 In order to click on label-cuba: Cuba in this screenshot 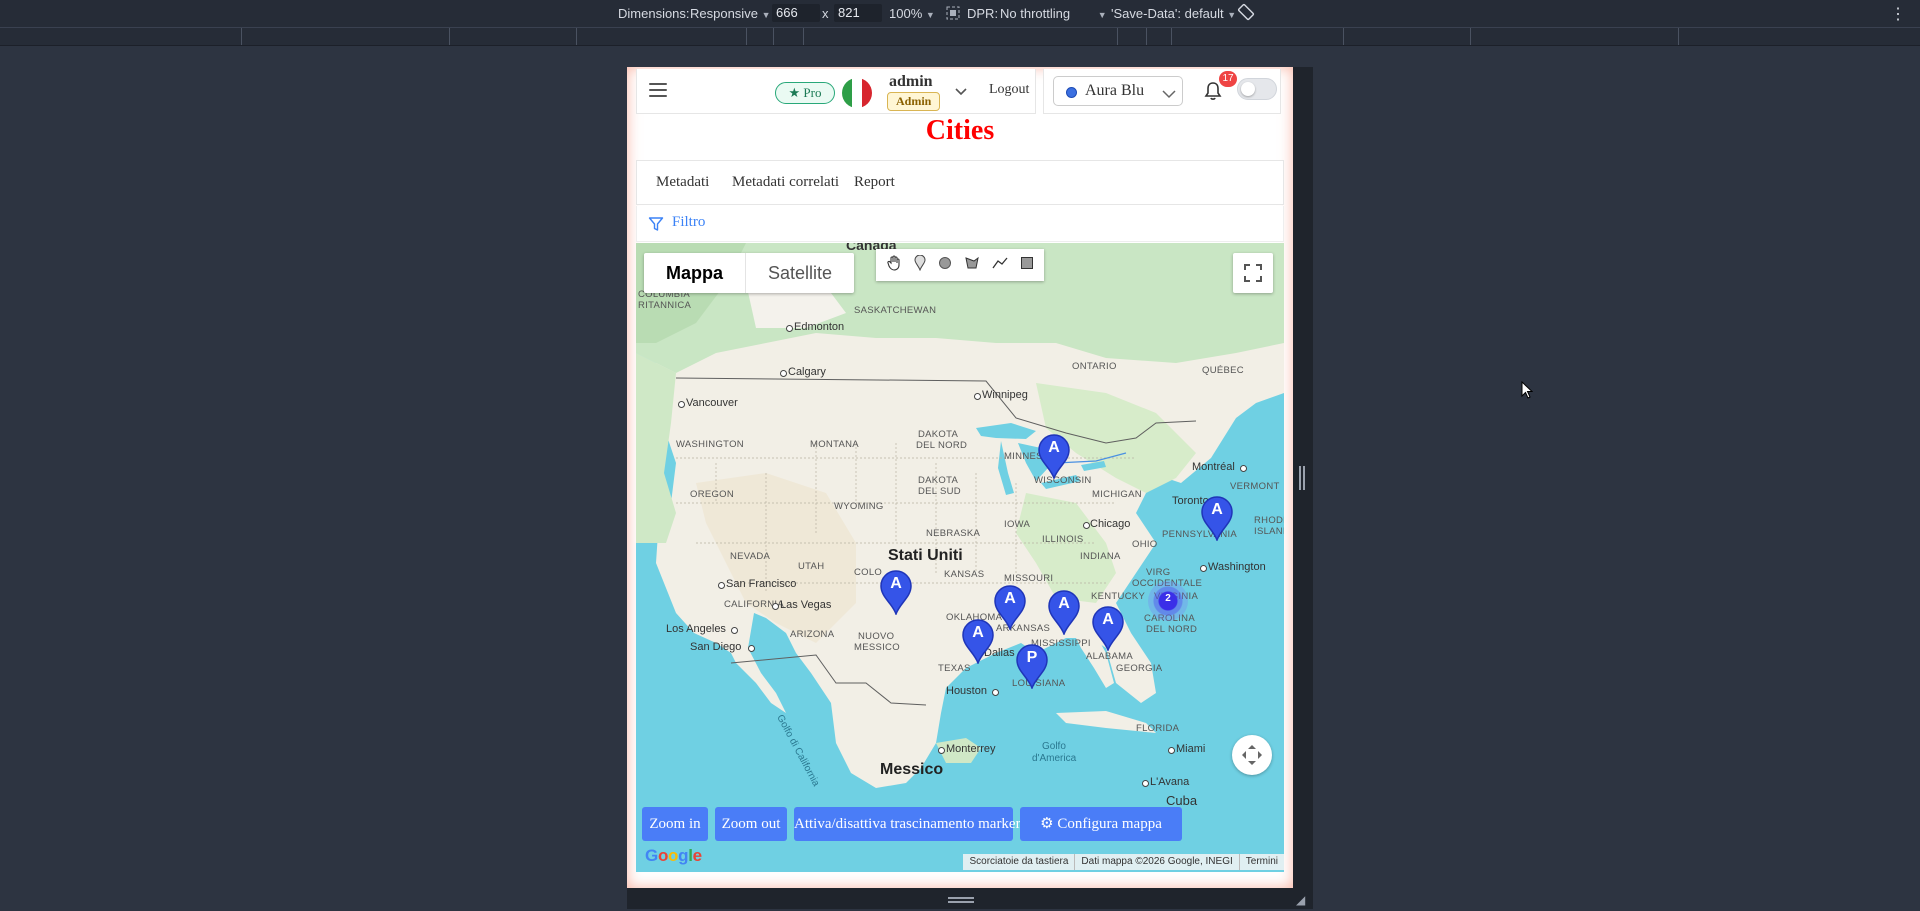, I will do `click(1182, 800)`.